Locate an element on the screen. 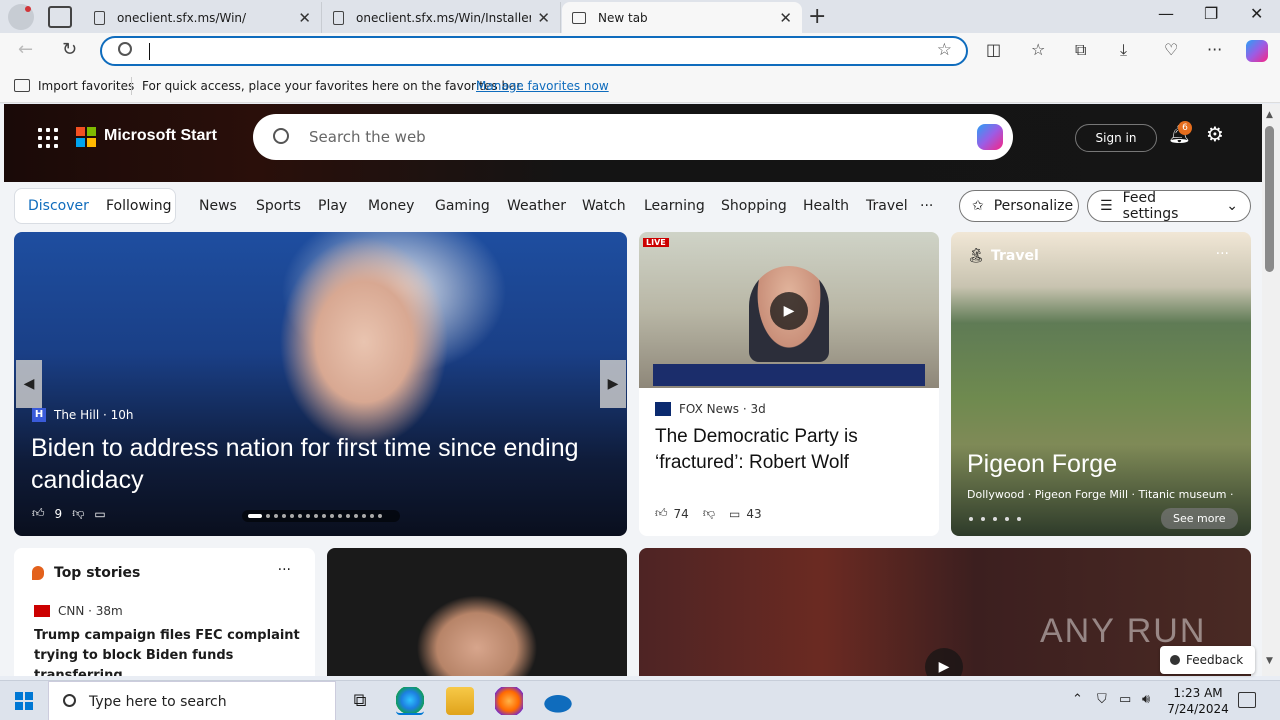 Image resolution: width=1280 pixels, height=720 pixels. security-icon: ⛉ is located at coordinates (1102, 699).